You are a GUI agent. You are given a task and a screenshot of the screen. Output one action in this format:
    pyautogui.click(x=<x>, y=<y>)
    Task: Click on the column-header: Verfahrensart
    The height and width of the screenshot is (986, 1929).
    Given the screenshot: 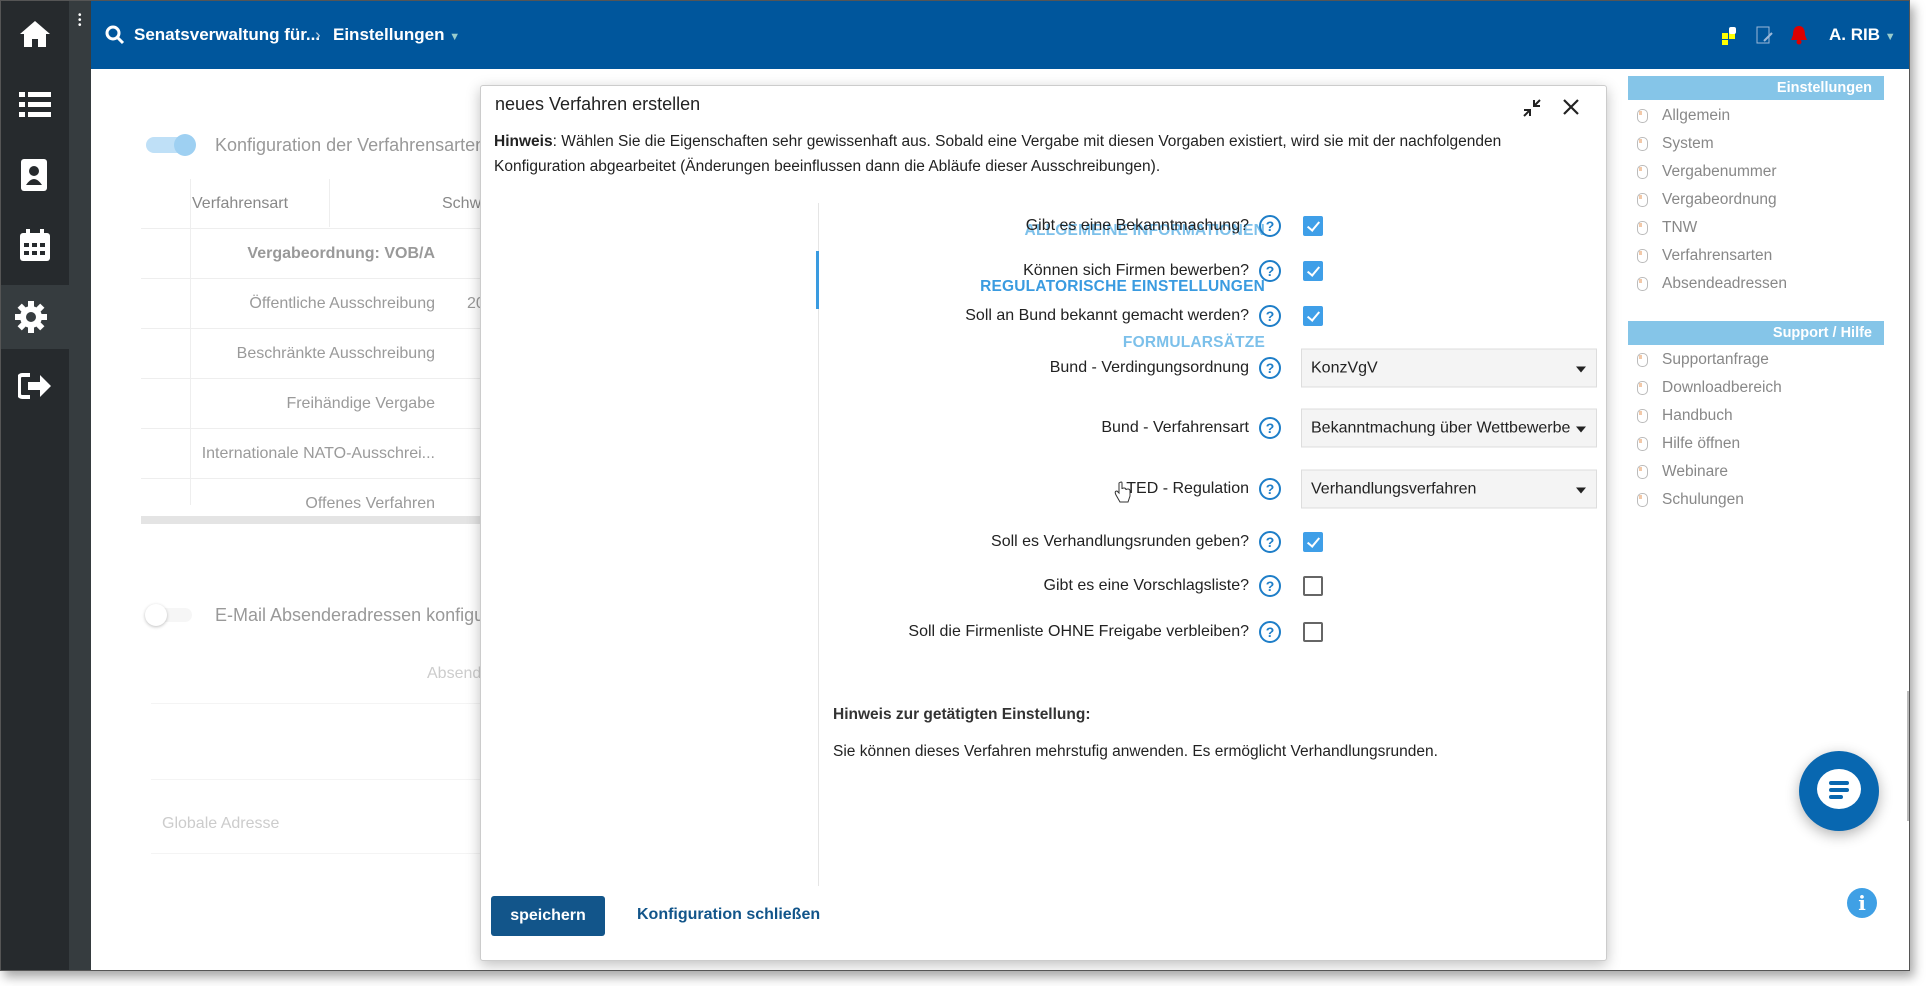 What is the action you would take?
    pyautogui.click(x=240, y=204)
    